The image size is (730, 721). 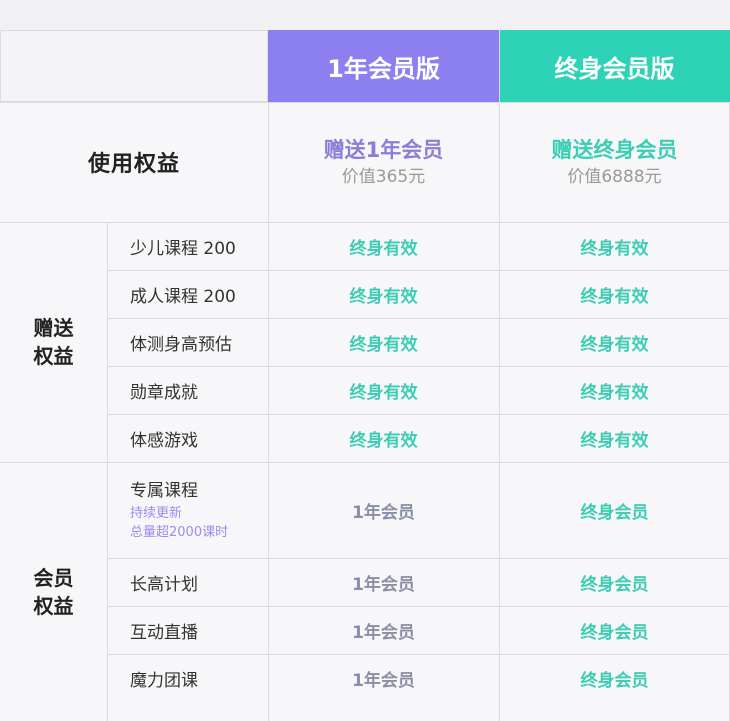 I want to click on row-label: 体测身高预估, so click(x=181, y=344).